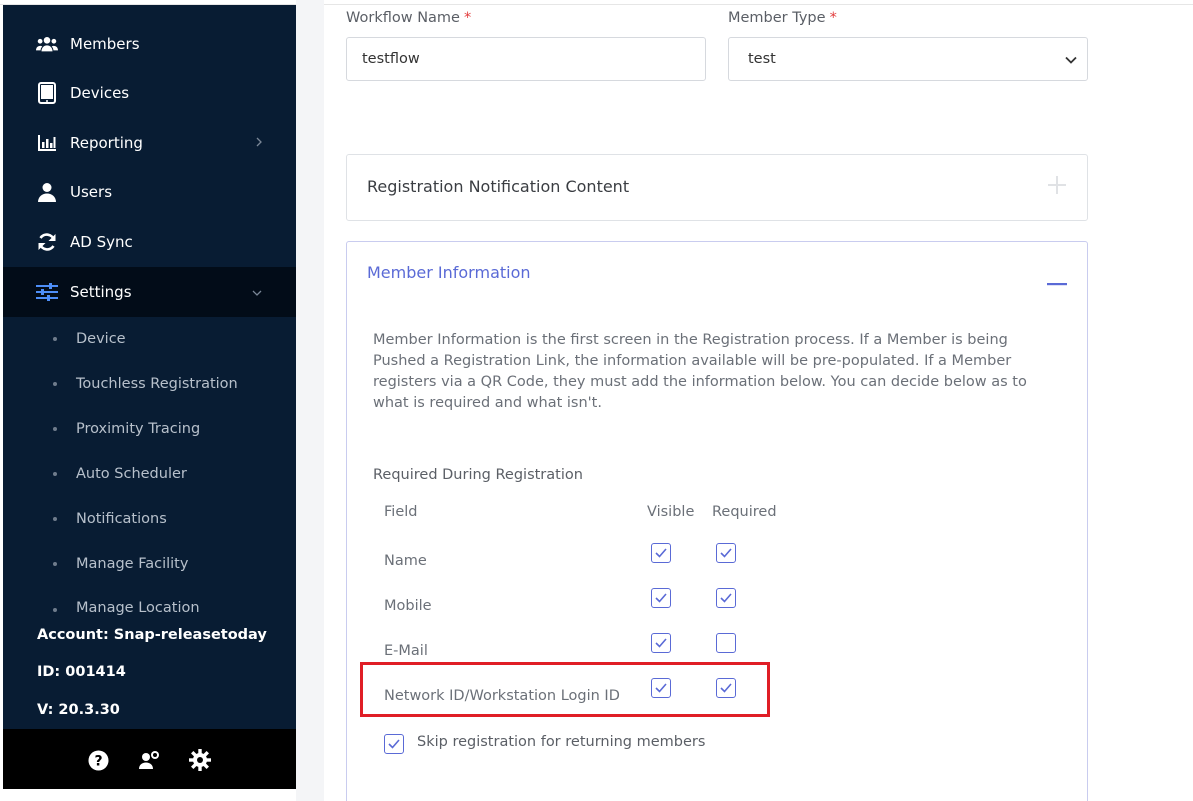  Describe the element at coordinates (1057, 281) in the screenshot. I see `collapse-minus-icon` at that location.